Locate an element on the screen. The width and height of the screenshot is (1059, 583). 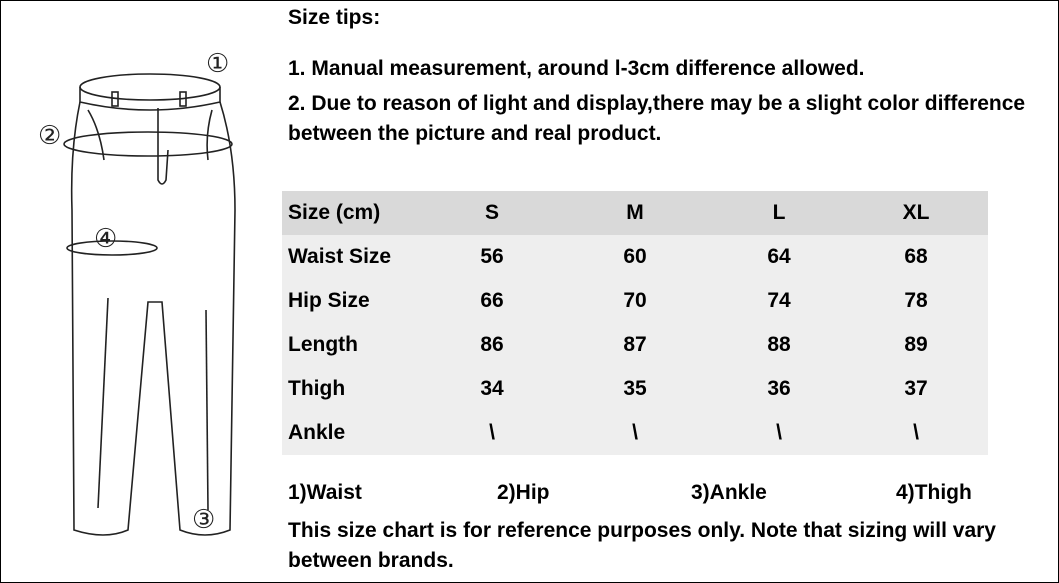
table-row: Length 86 87 88 89 is located at coordinates (635, 345).